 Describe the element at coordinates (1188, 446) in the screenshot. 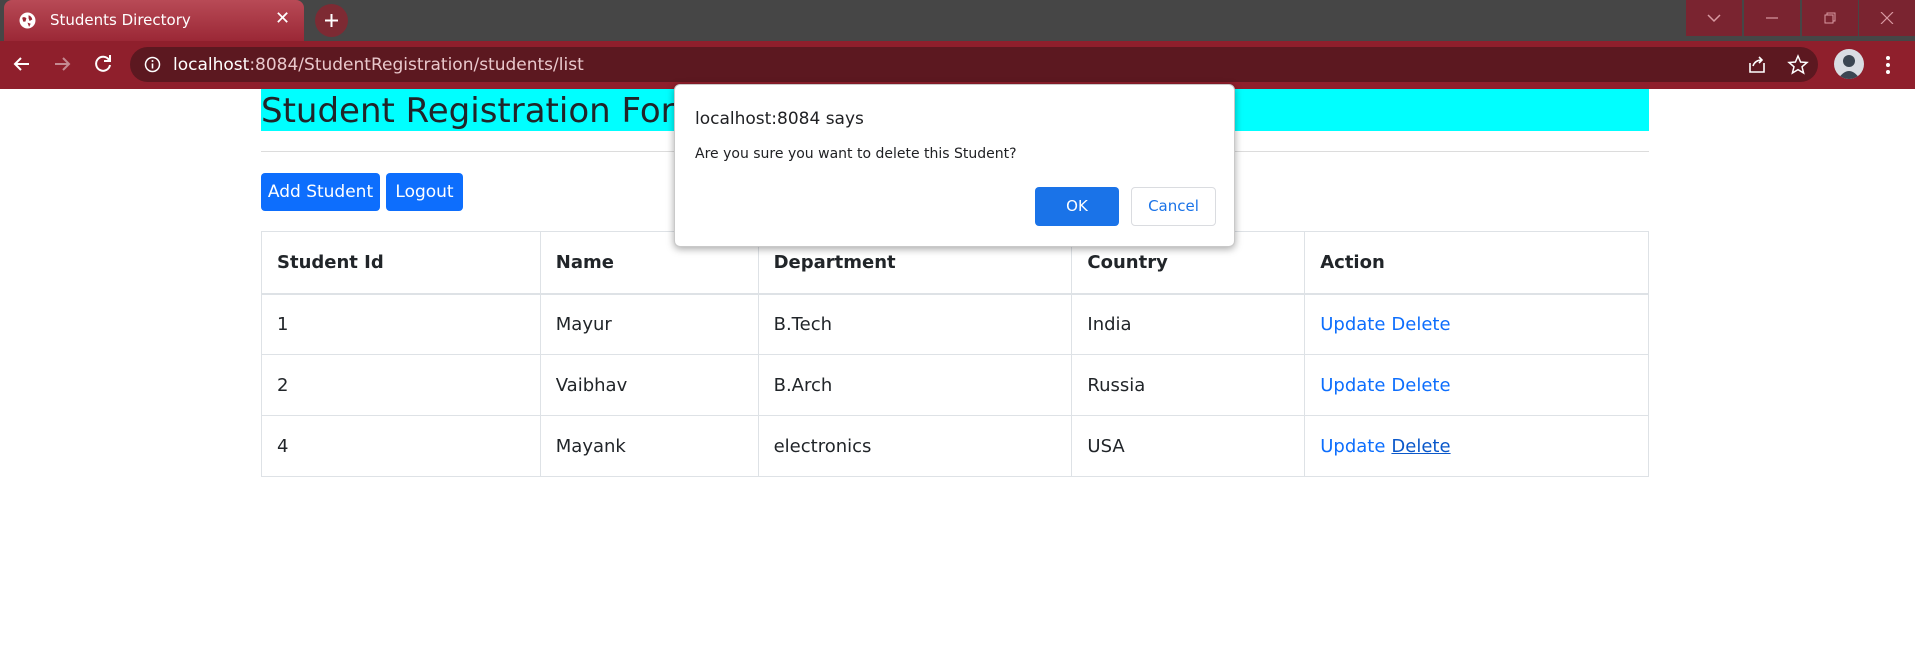

I see `cell-country: USA` at that location.